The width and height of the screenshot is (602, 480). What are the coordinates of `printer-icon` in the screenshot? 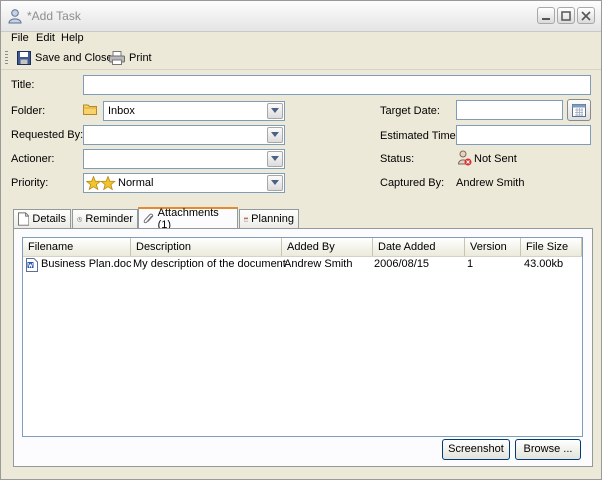 It's located at (117, 58).